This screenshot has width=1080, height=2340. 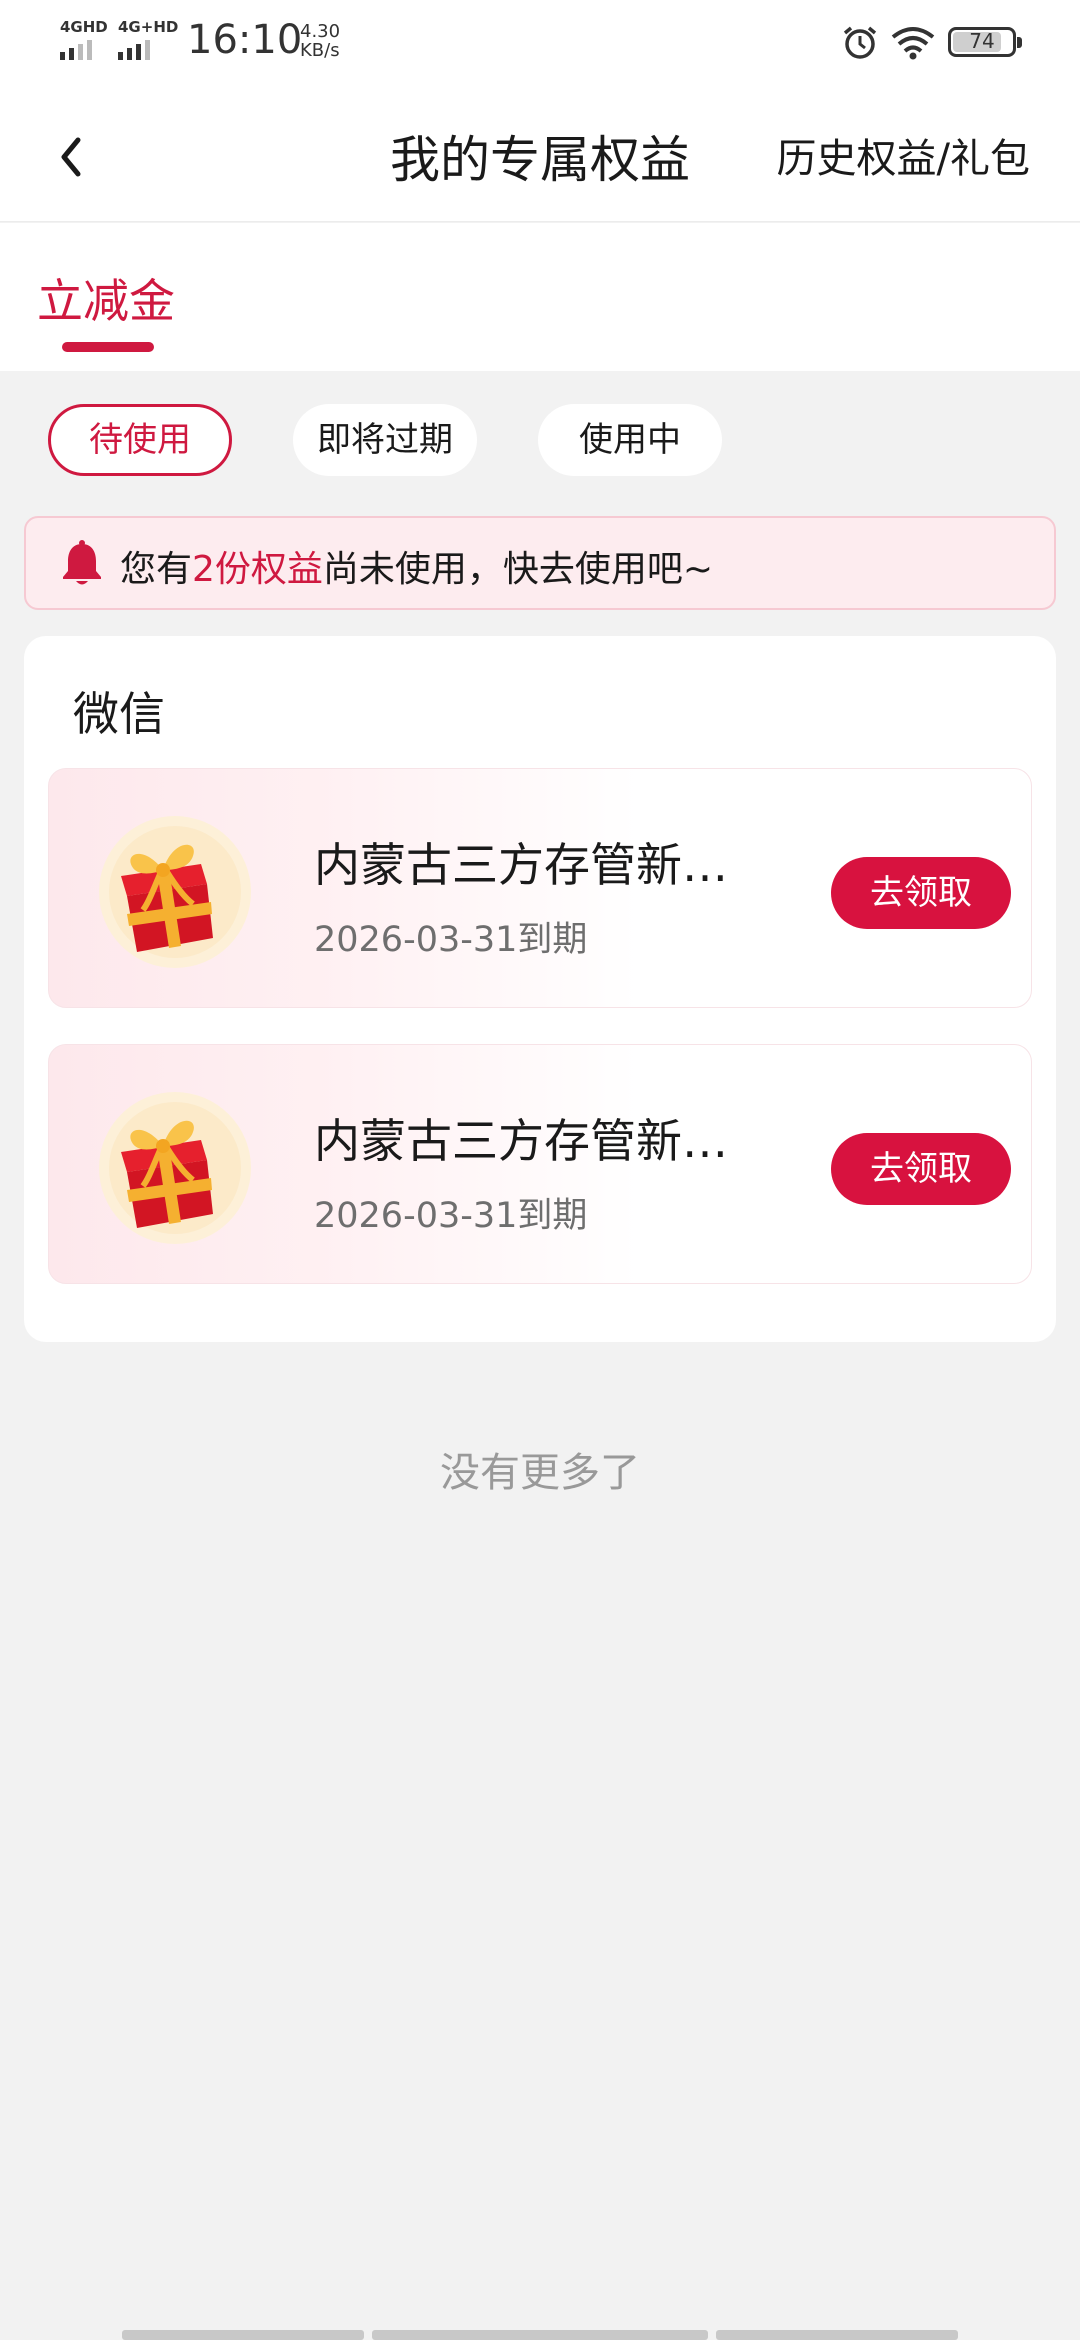 I want to click on header: 我的专属权益 历史权益/礼包, so click(x=540, y=156).